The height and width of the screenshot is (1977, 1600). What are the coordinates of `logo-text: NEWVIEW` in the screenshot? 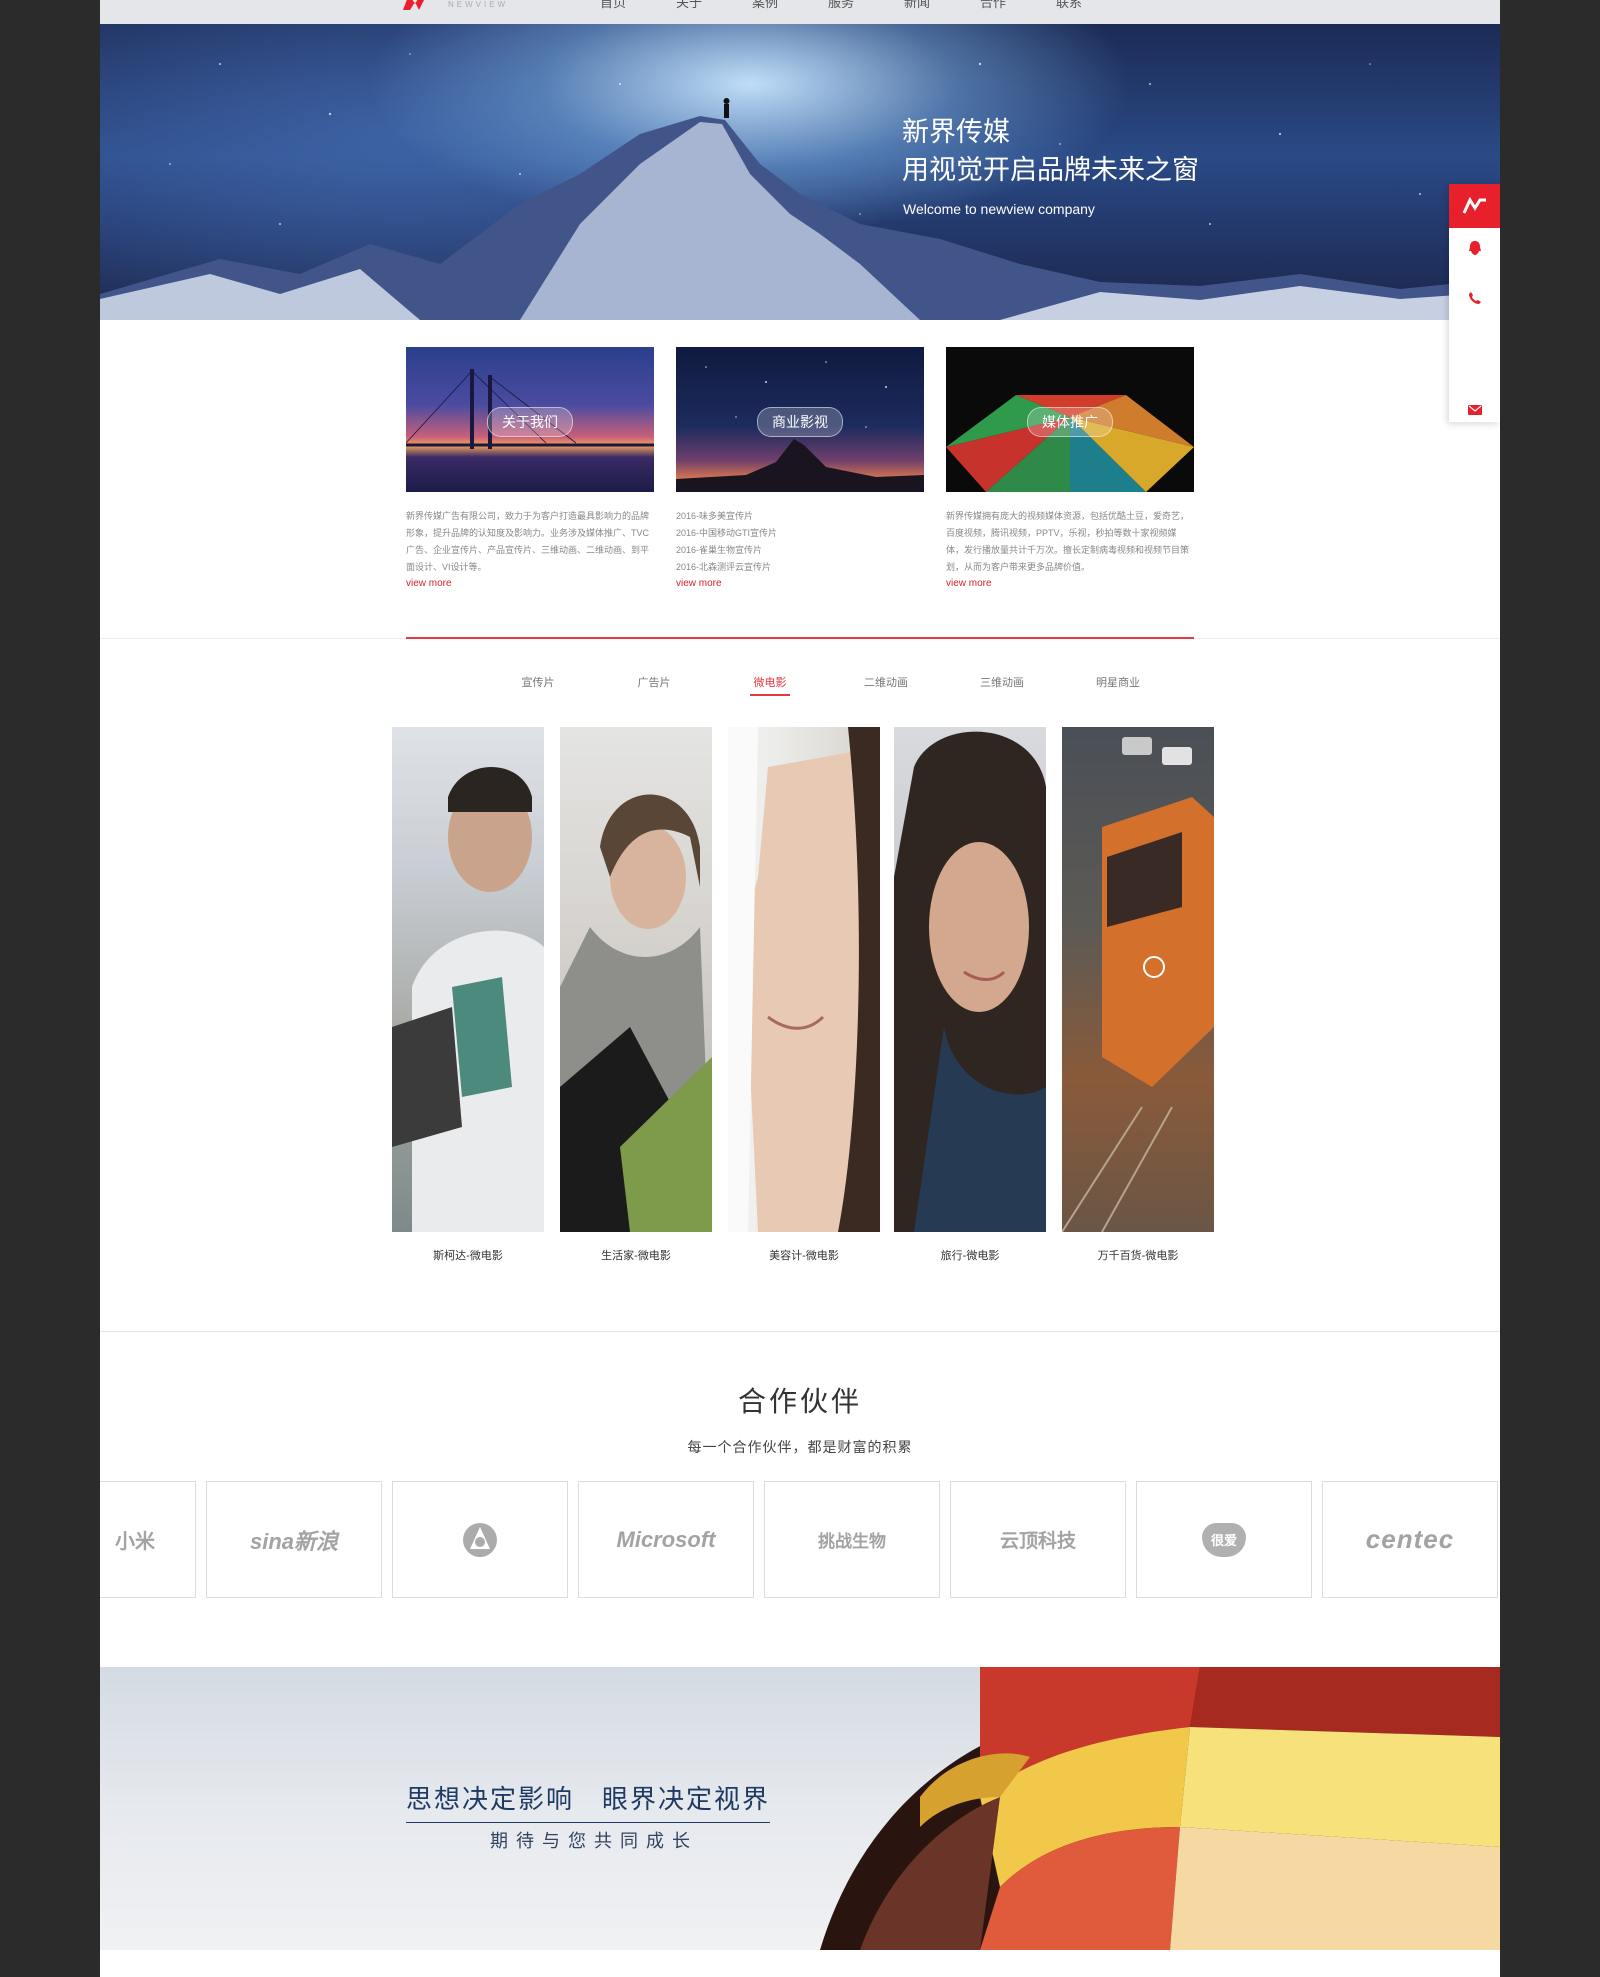 It's located at (478, 4).